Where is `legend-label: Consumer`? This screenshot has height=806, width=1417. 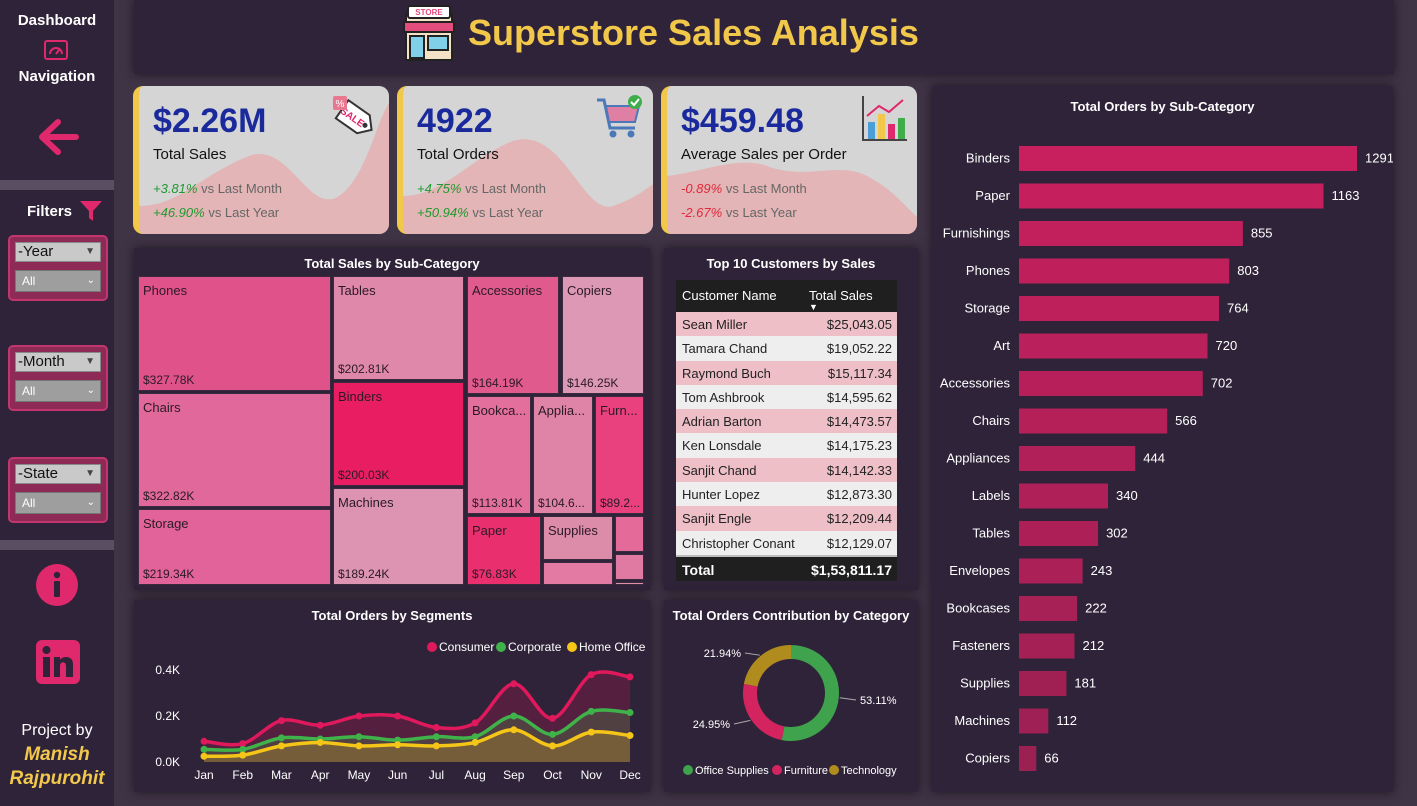
legend-label: Consumer is located at coordinates (466, 647).